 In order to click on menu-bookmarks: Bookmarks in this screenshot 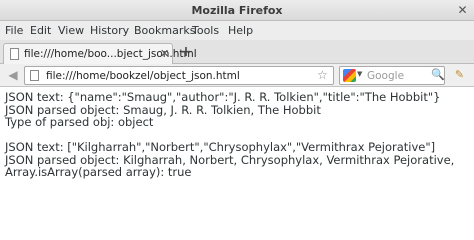, I will do `click(164, 30)`.